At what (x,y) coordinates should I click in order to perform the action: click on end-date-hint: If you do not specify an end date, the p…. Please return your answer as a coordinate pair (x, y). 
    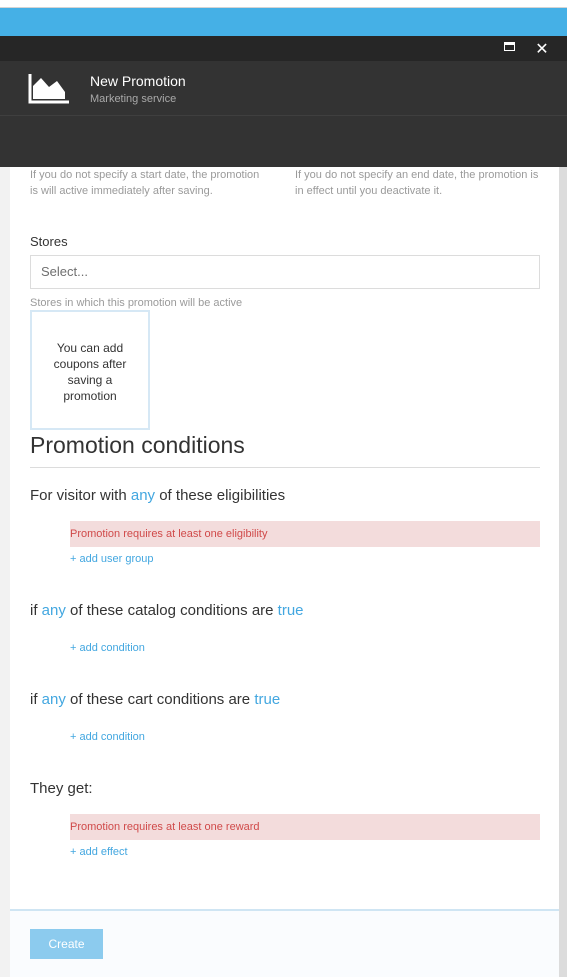
    Looking at the image, I should click on (417, 183).